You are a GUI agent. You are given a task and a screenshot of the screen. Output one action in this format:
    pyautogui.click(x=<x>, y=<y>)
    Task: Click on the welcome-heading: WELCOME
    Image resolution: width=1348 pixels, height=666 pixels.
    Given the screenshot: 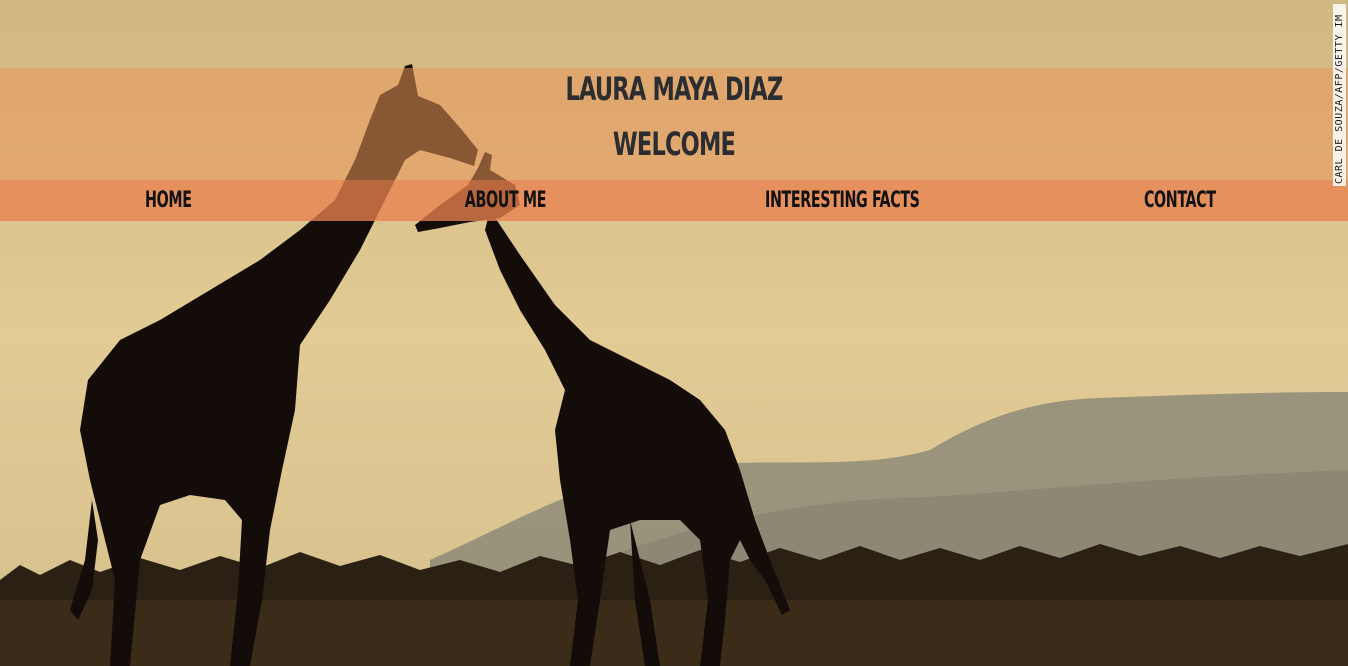 What is the action you would take?
    pyautogui.click(x=674, y=144)
    